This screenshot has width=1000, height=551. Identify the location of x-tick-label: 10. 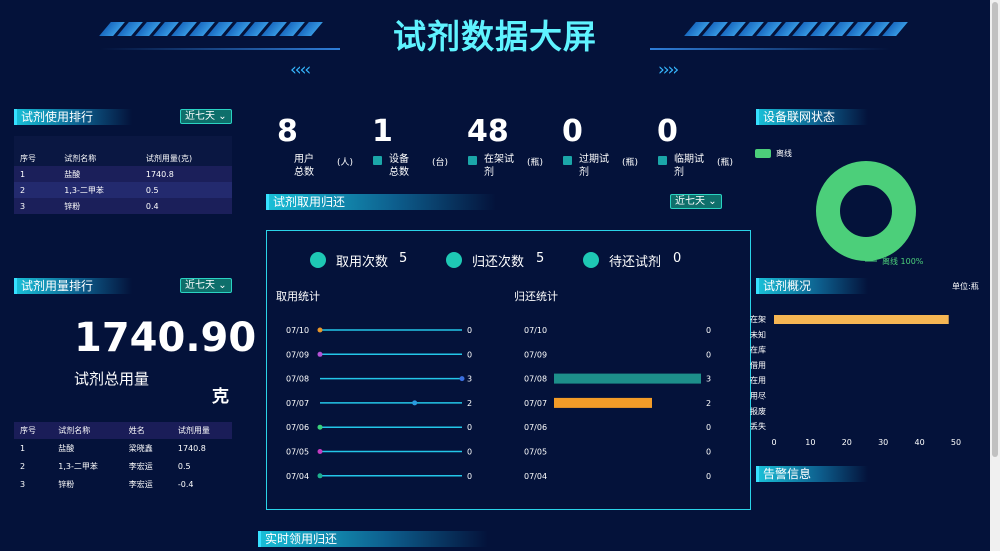
(810, 442).